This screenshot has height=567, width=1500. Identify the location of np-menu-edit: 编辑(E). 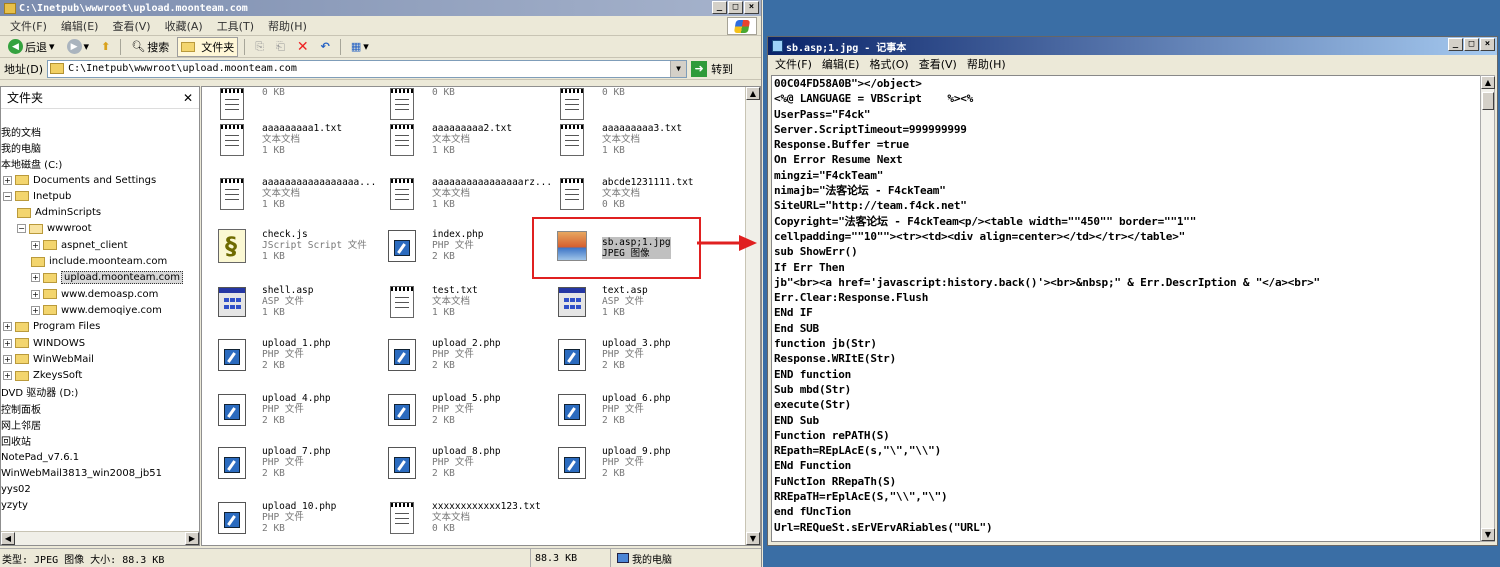
(841, 64).